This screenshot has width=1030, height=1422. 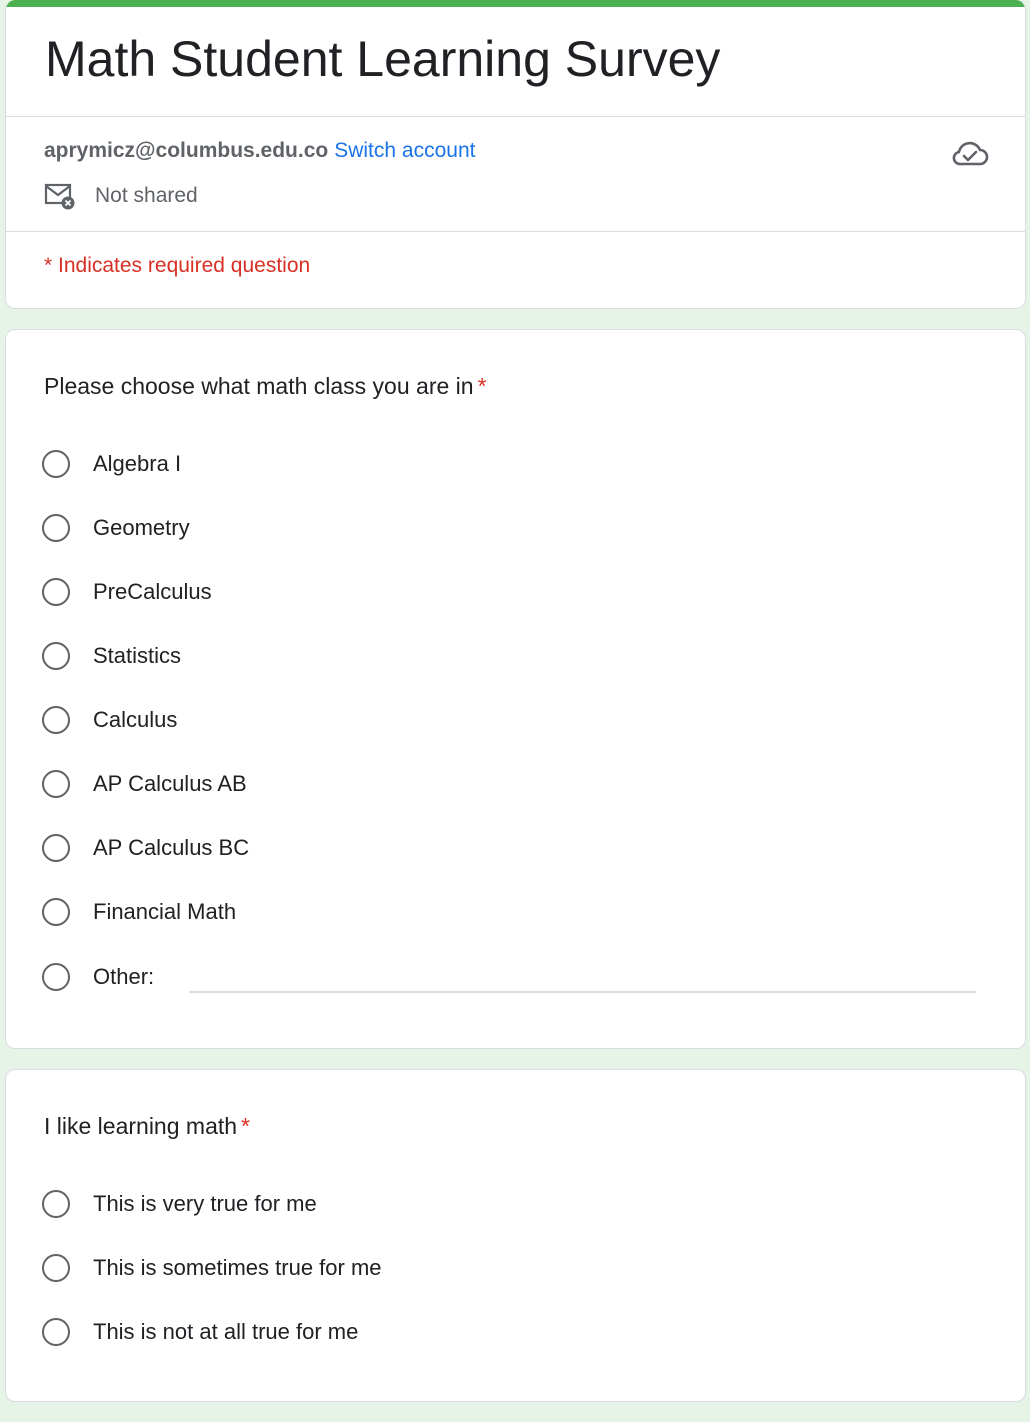 I want to click on cloud-check-icon, so click(x=970, y=154).